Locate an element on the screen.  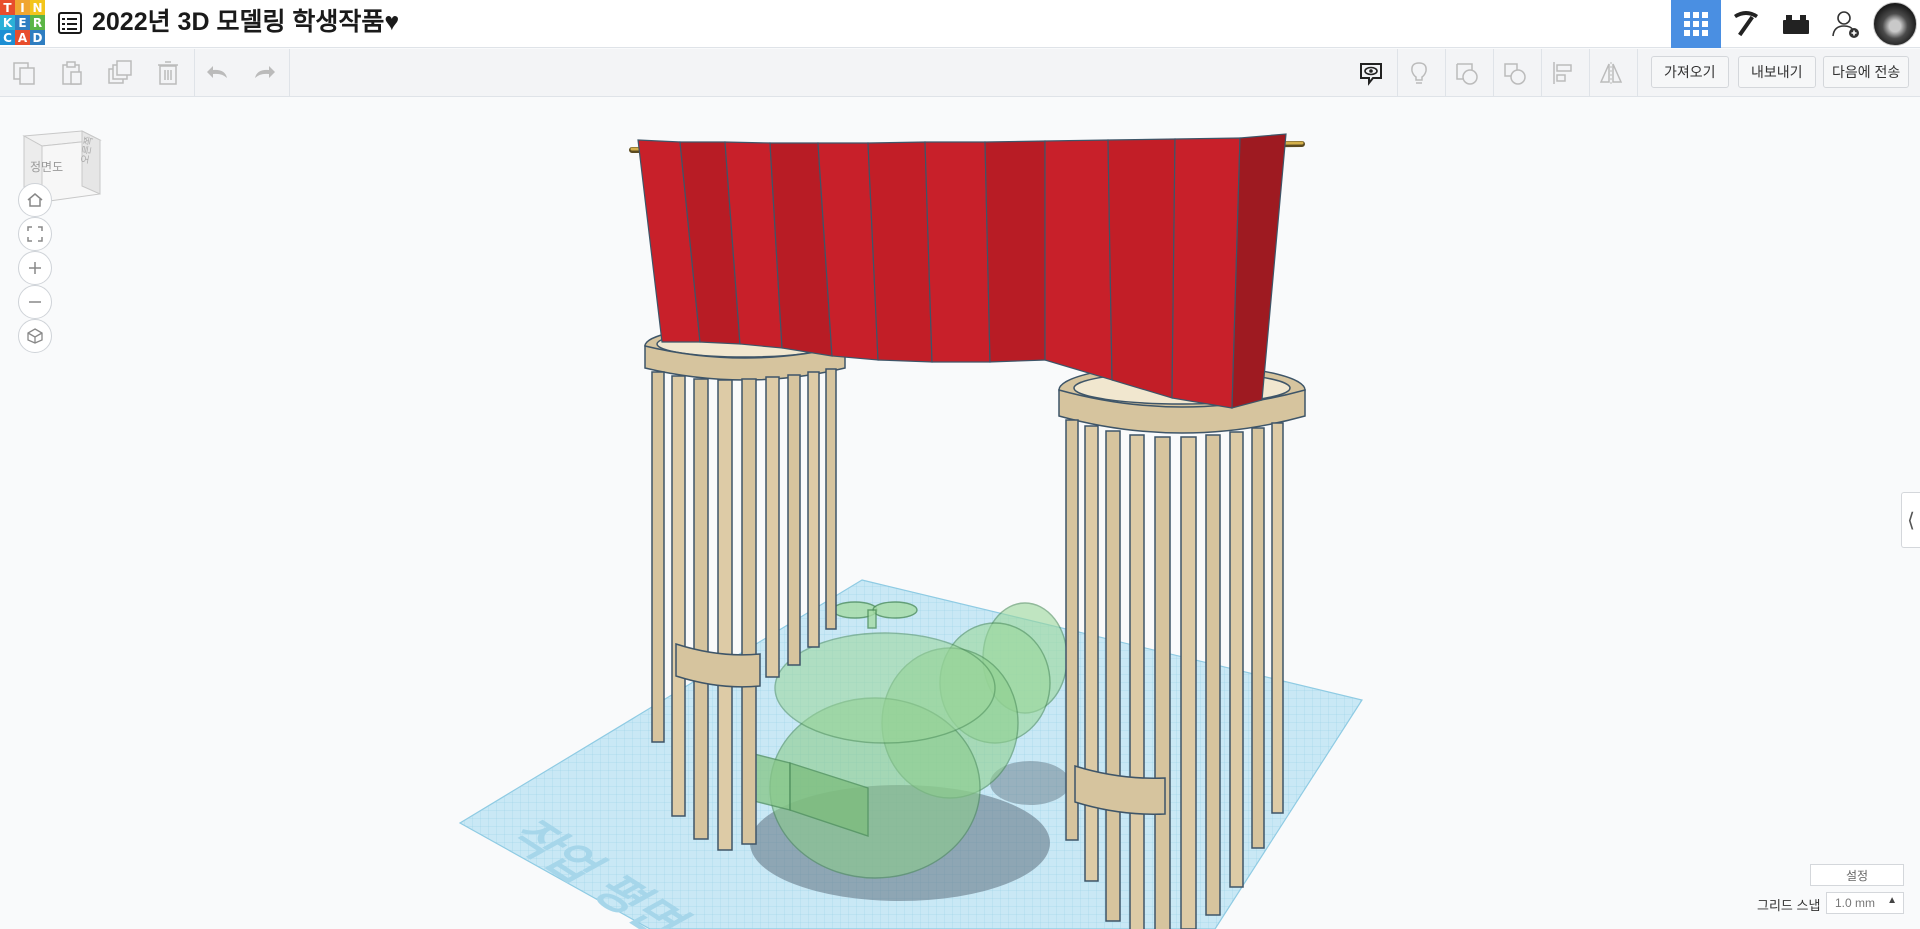
align-icon is located at coordinates (1563, 73).